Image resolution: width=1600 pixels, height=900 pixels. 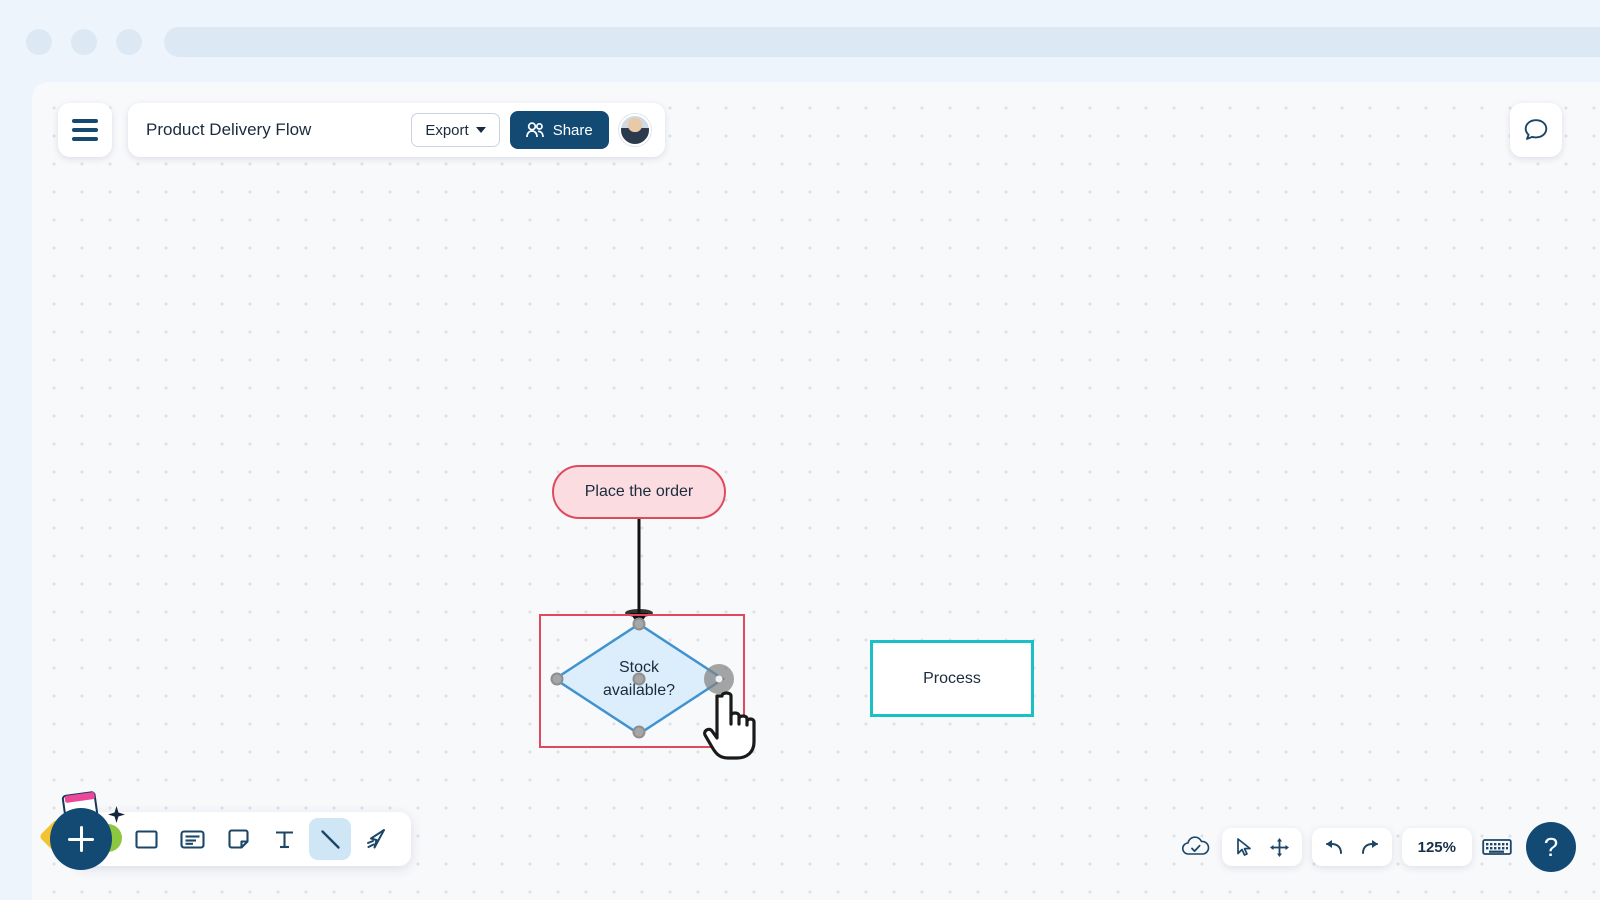 I want to click on undo-icon, so click(x=1333, y=847).